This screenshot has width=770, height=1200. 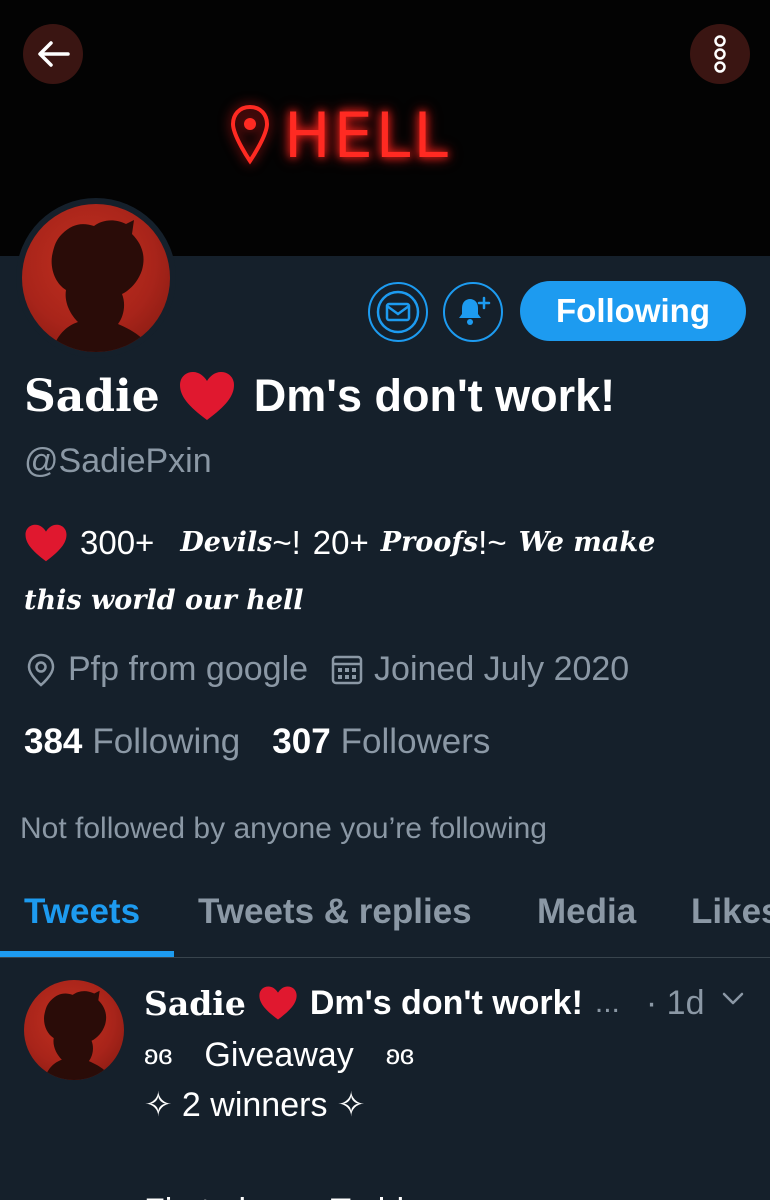 What do you see at coordinates (87, 954) in the screenshot?
I see `active-tab-indicator` at bounding box center [87, 954].